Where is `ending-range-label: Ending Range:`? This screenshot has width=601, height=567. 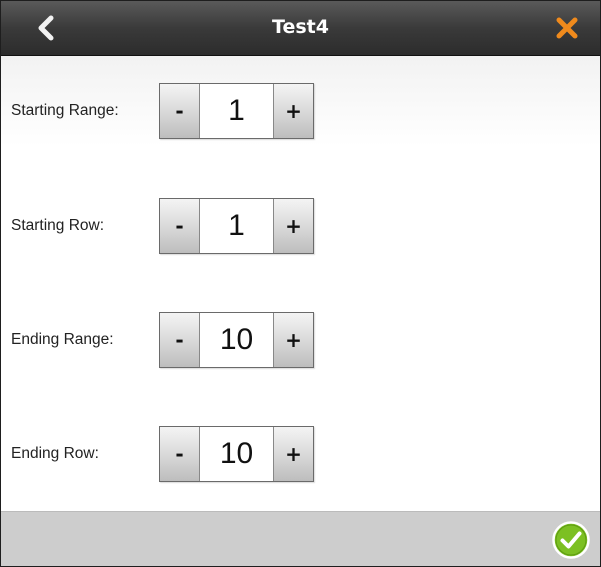 ending-range-label: Ending Range: is located at coordinates (62, 339).